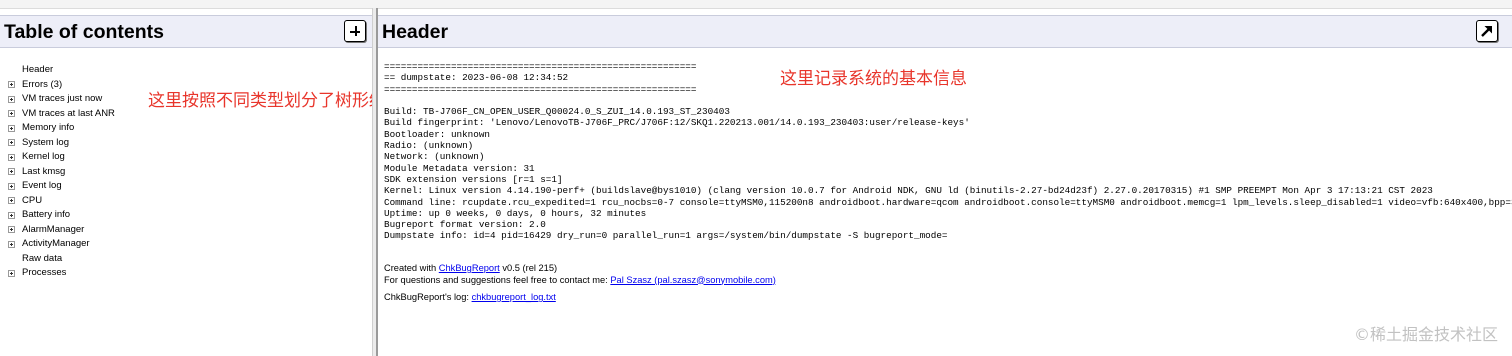 This screenshot has width=1512, height=356. What do you see at coordinates (61, 70) in the screenshot?
I see `toc-item: Header` at bounding box center [61, 70].